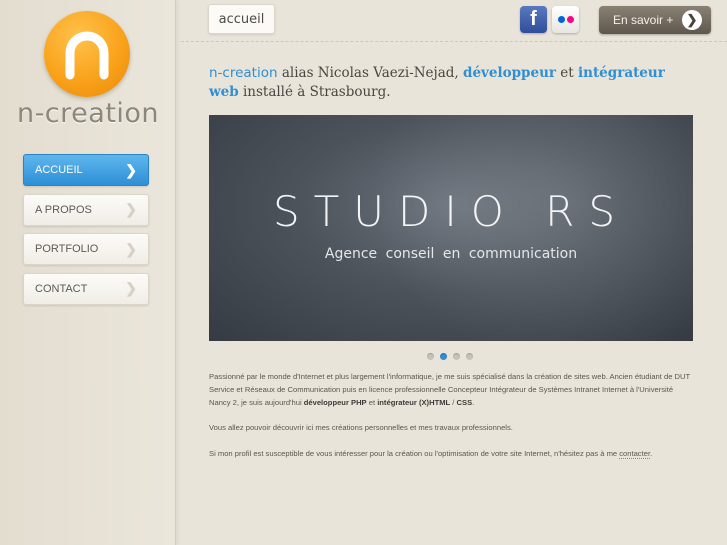  What do you see at coordinates (443, 356) in the screenshot?
I see `slider-dot-active` at bounding box center [443, 356].